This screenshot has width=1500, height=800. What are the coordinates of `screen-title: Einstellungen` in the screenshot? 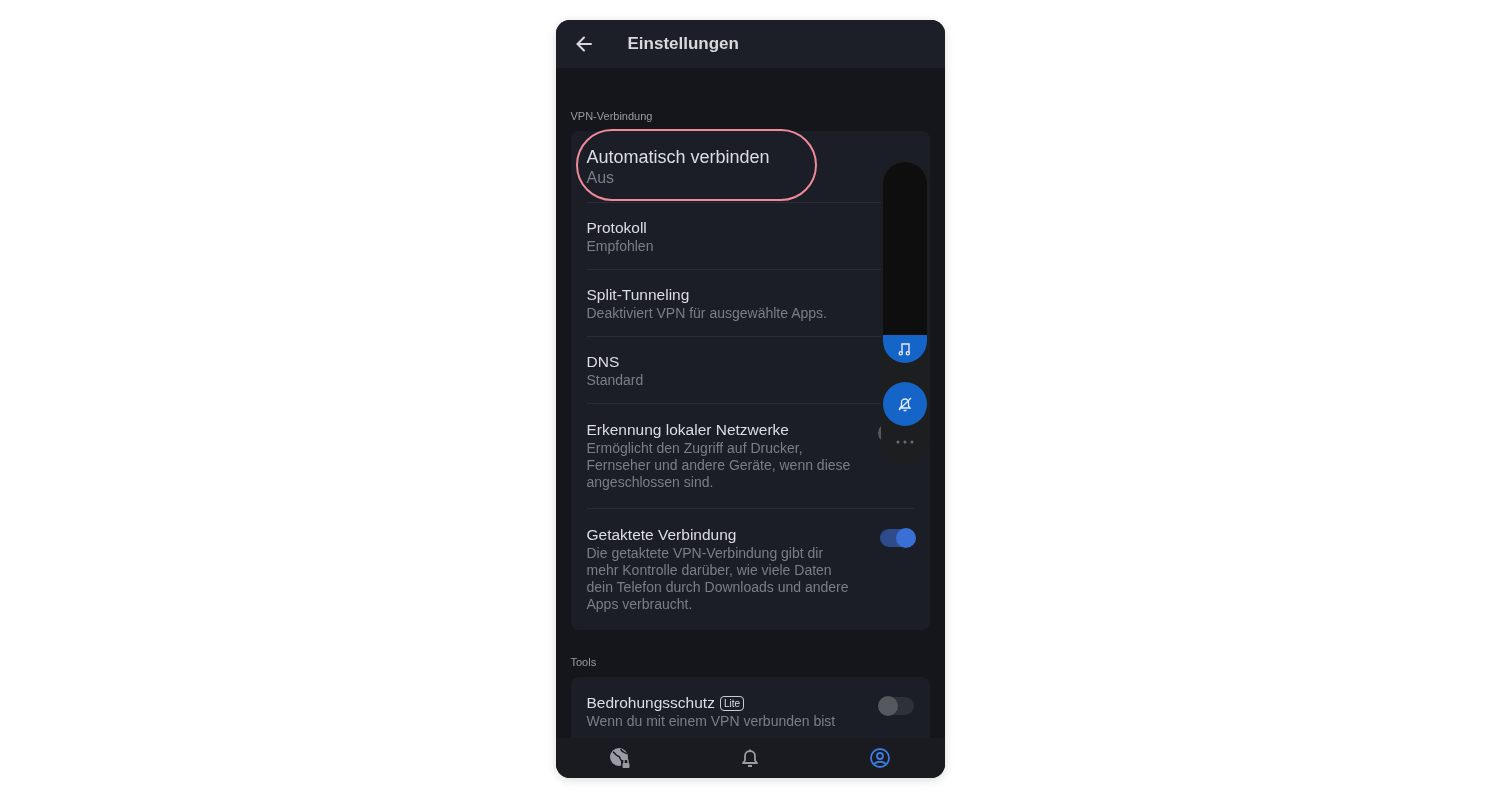 It's located at (683, 44).